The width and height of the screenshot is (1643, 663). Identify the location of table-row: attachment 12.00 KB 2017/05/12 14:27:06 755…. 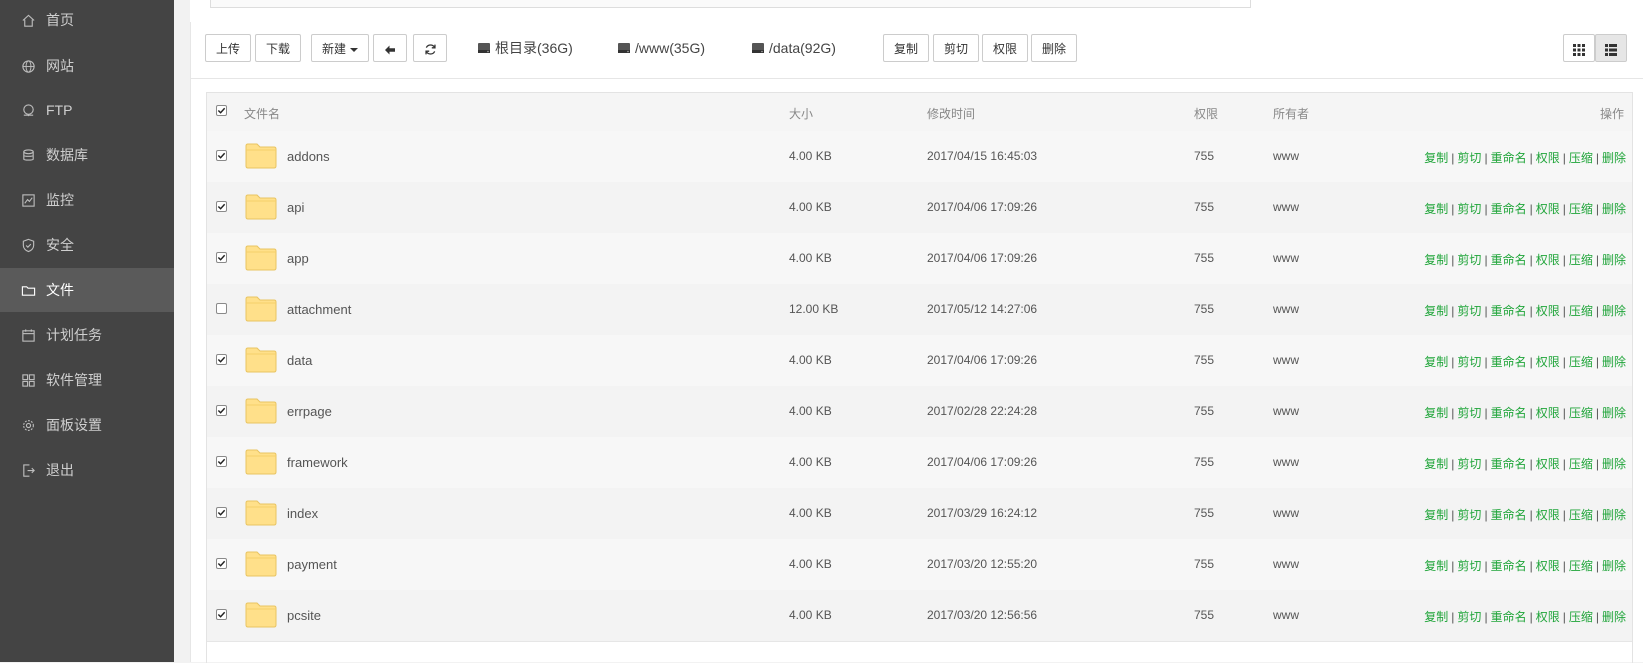
(919, 310).